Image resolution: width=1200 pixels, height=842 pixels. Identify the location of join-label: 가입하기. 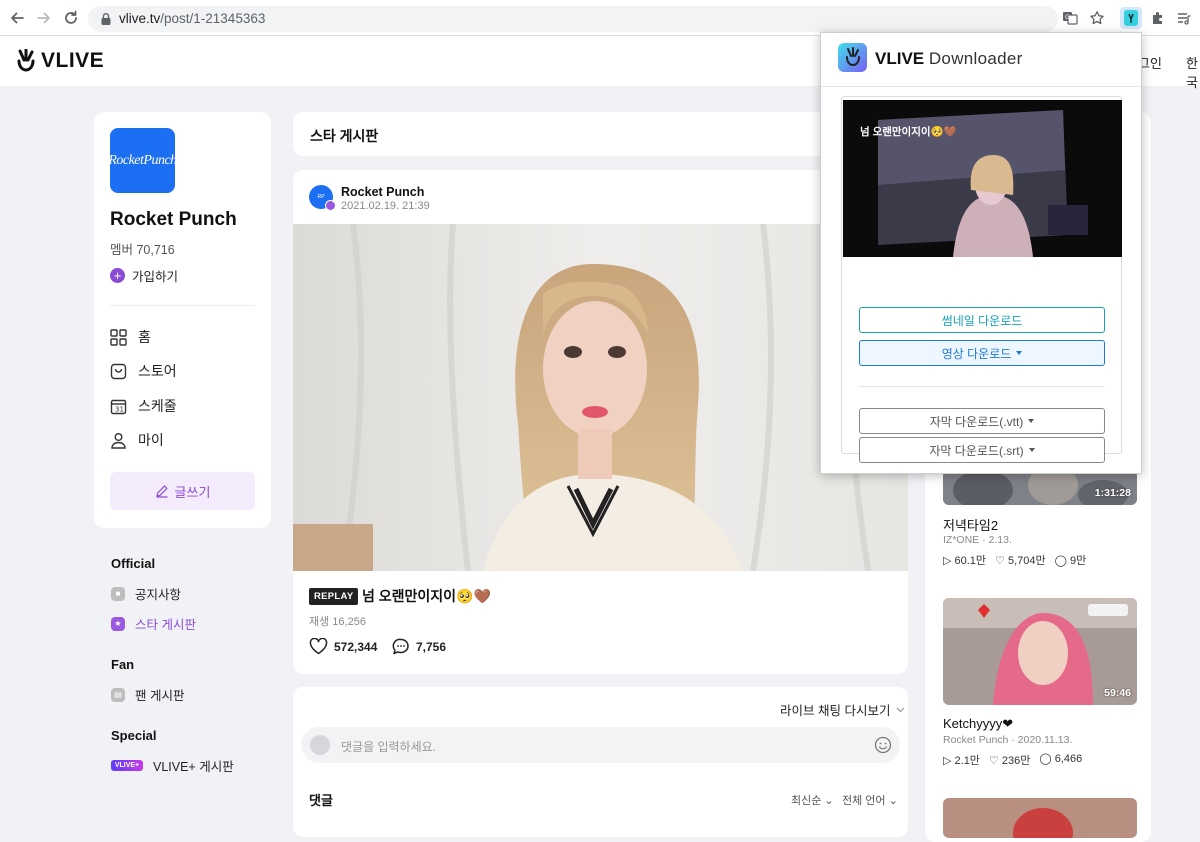
(155, 277).